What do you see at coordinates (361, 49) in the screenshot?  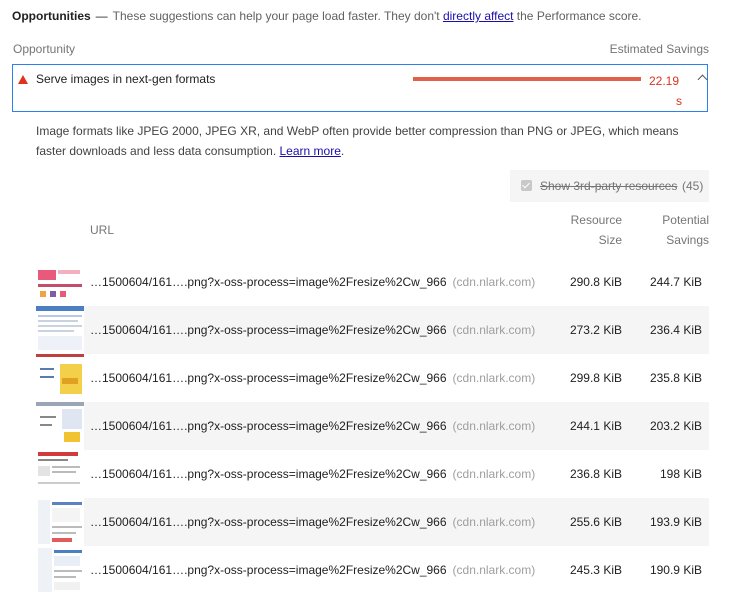 I see `column-headers: Opportunity Estimated Savings` at bounding box center [361, 49].